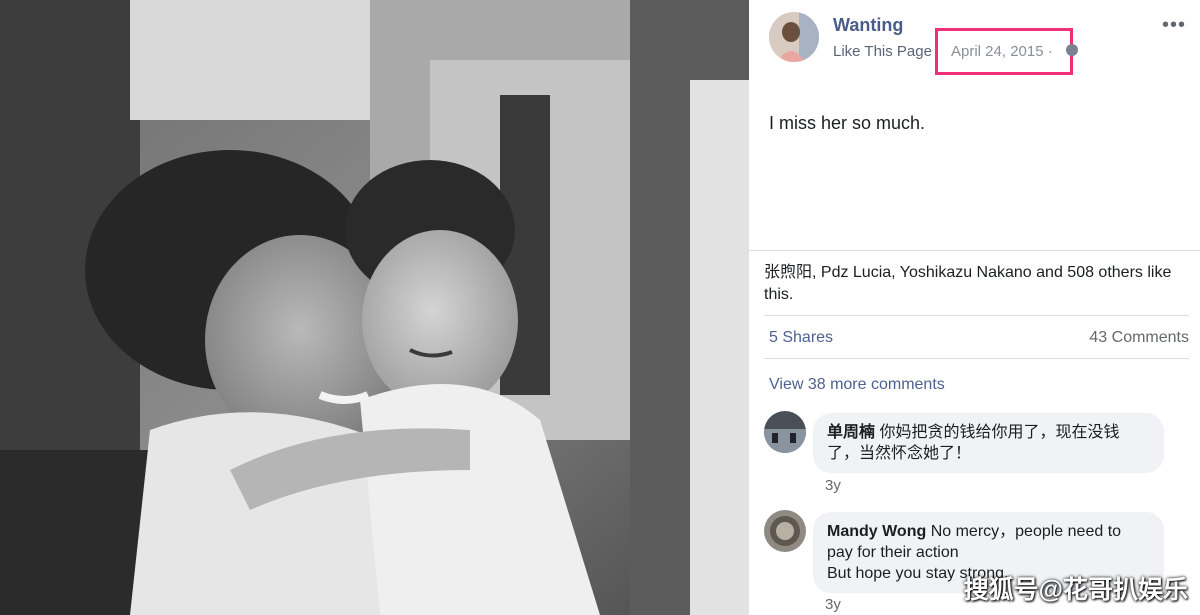 This screenshot has height=615, width=1200. What do you see at coordinates (851, 432) in the screenshot?
I see `commenter-name: 单周楠` at bounding box center [851, 432].